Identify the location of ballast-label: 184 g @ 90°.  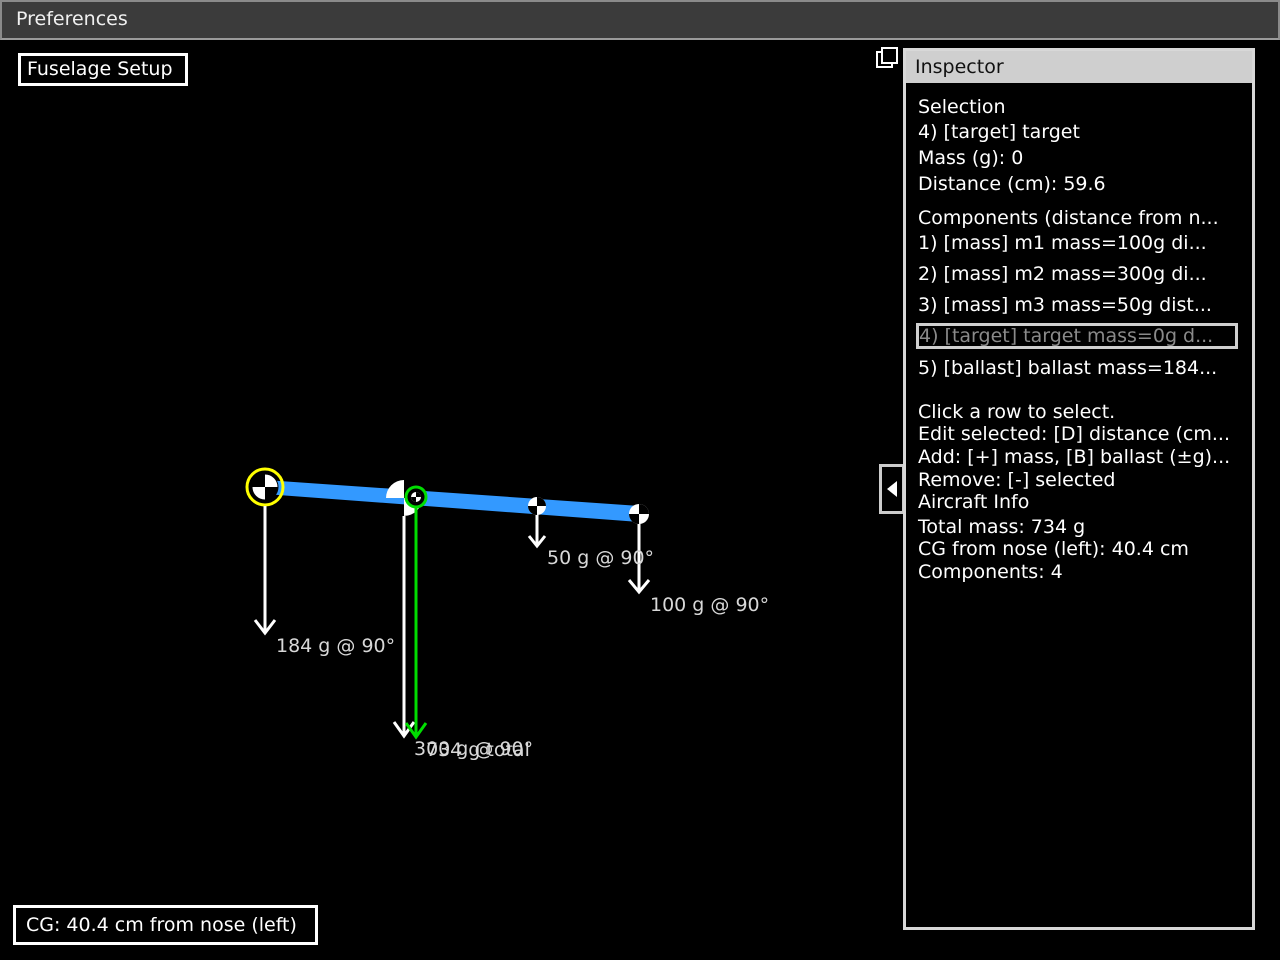
(335, 646).